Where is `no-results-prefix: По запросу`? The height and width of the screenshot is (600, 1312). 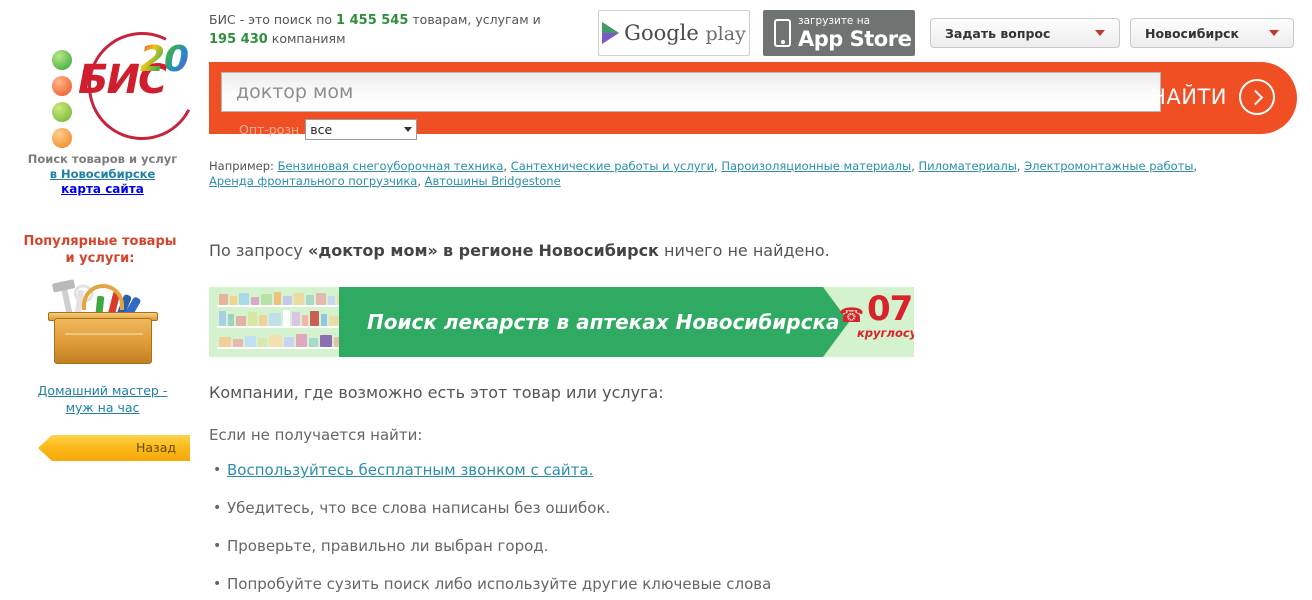
no-results-prefix: По запросу is located at coordinates (256, 250).